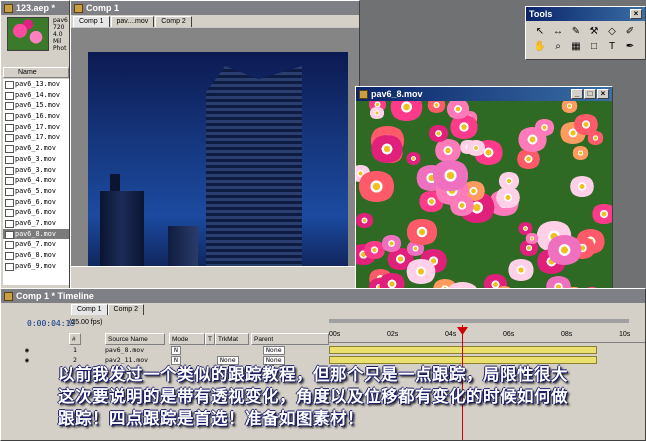 Image resolution: width=646 pixels, height=441 pixels. Describe the element at coordinates (397, 94) in the screenshot. I see `footage-title: pav6_8.mov` at that location.